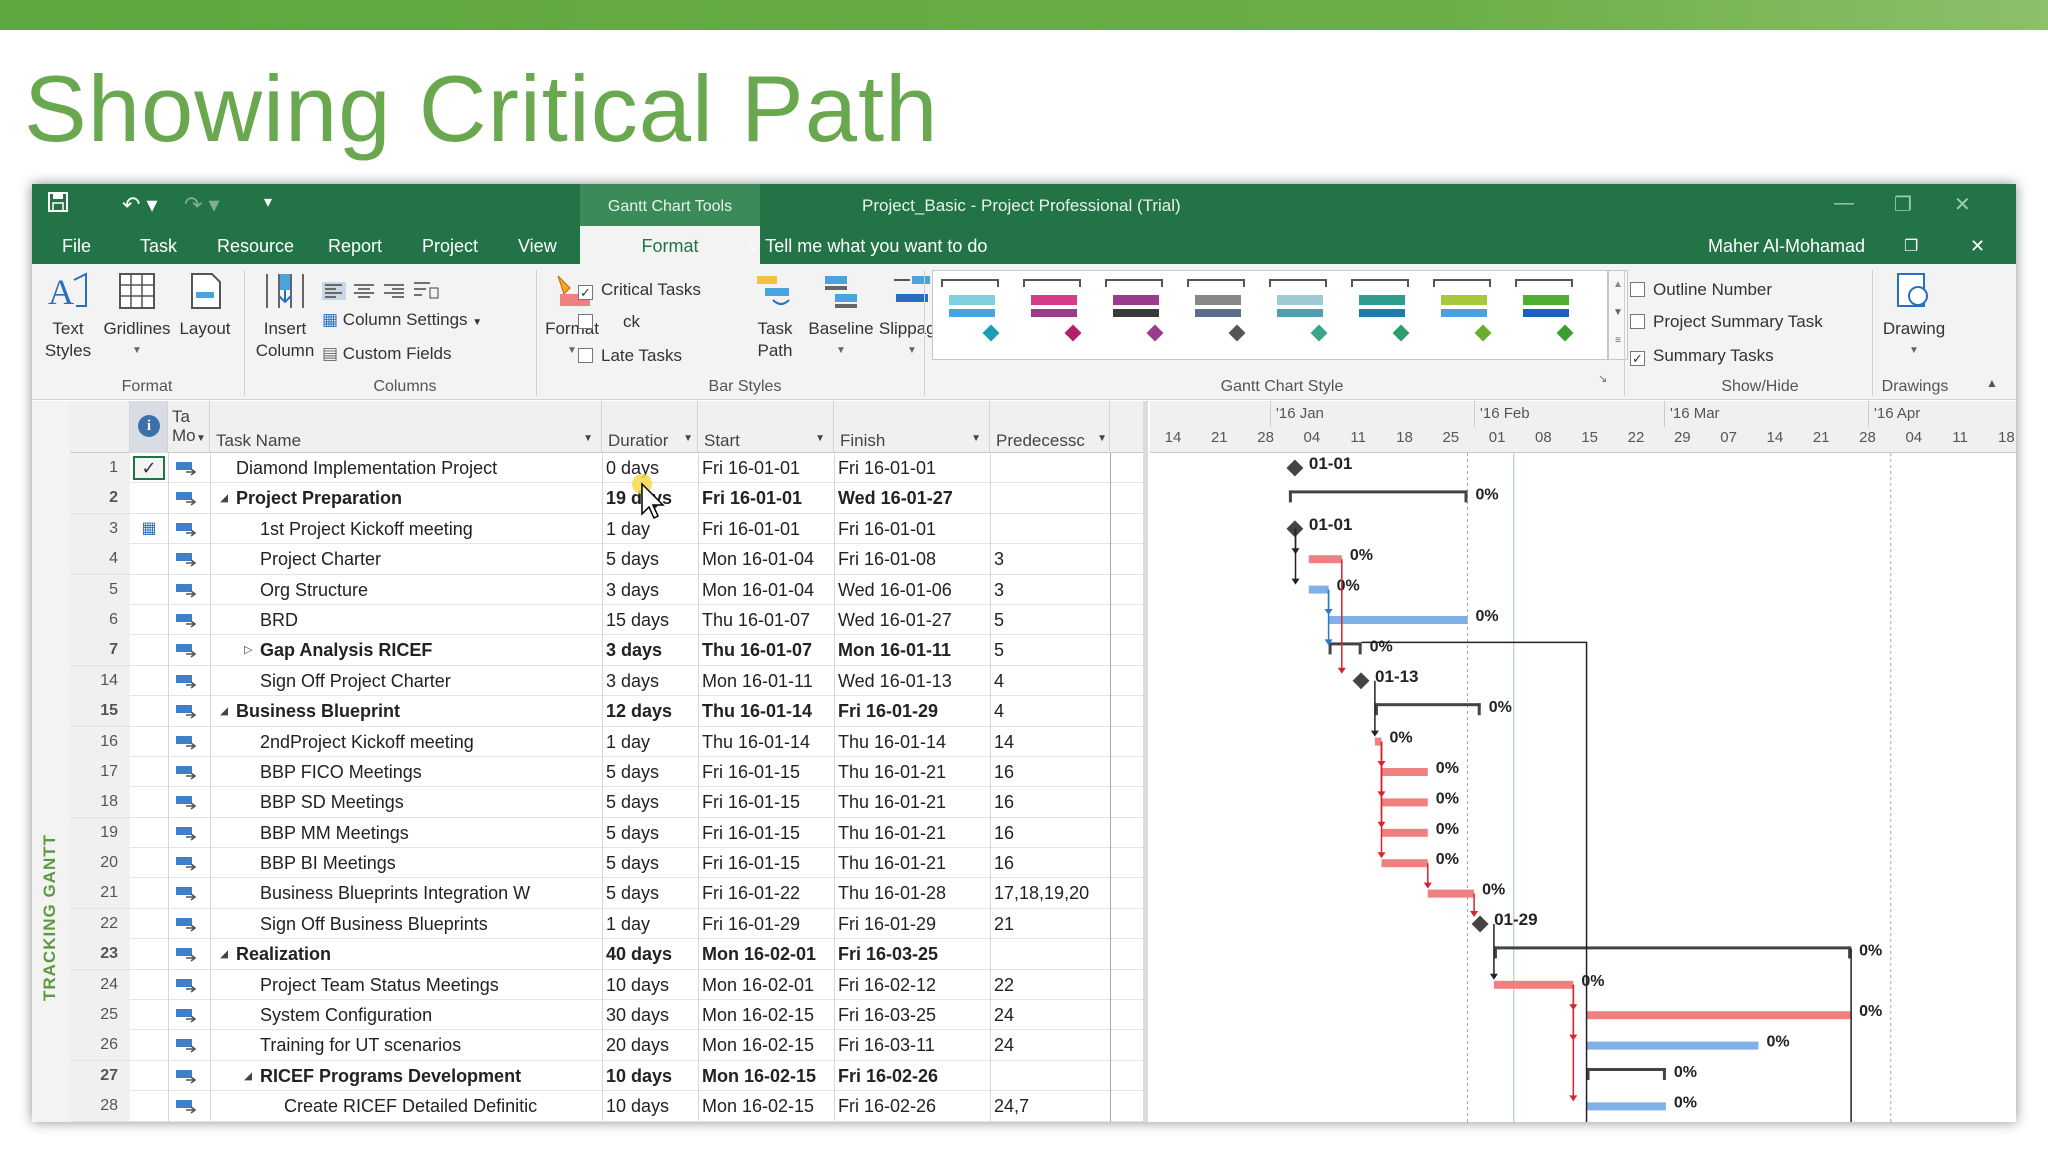  What do you see at coordinates (651, 620) in the screenshot?
I see `duration-cell: 15 days` at bounding box center [651, 620].